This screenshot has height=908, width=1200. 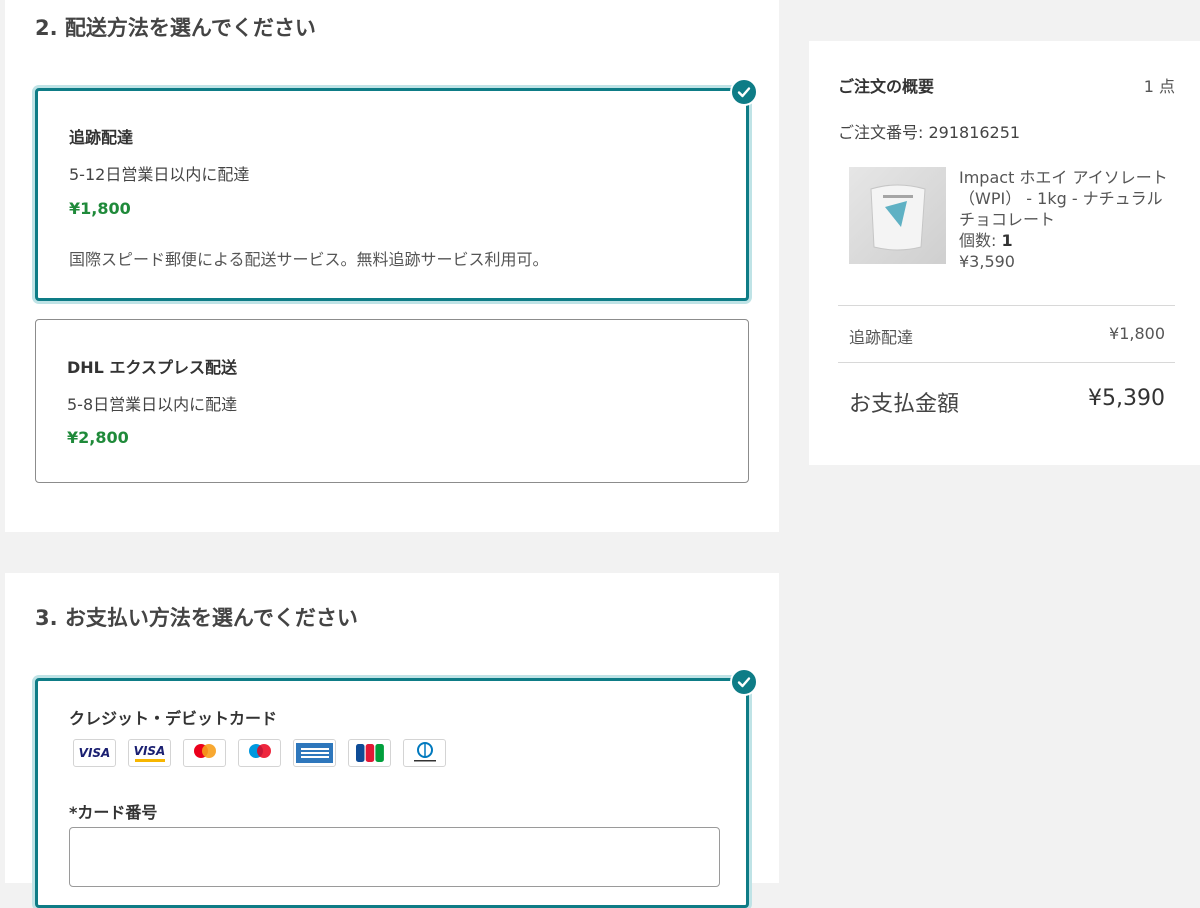 I want to click on order-summary-title: ご注文の概要, so click(x=886, y=86).